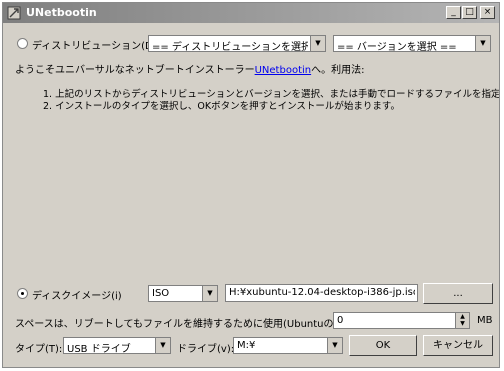  What do you see at coordinates (458, 345) in the screenshot?
I see `cancel-button: キャンセル` at bounding box center [458, 345].